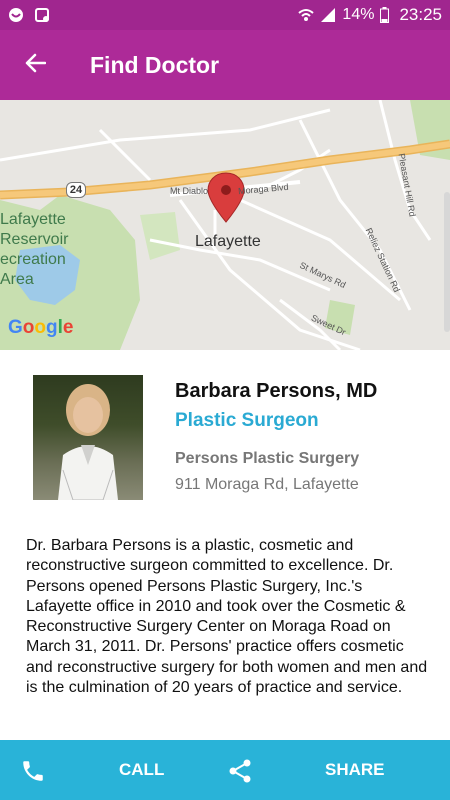 The height and width of the screenshot is (800, 450). Describe the element at coordinates (16, 15) in the screenshot. I see `notification-icon` at that location.